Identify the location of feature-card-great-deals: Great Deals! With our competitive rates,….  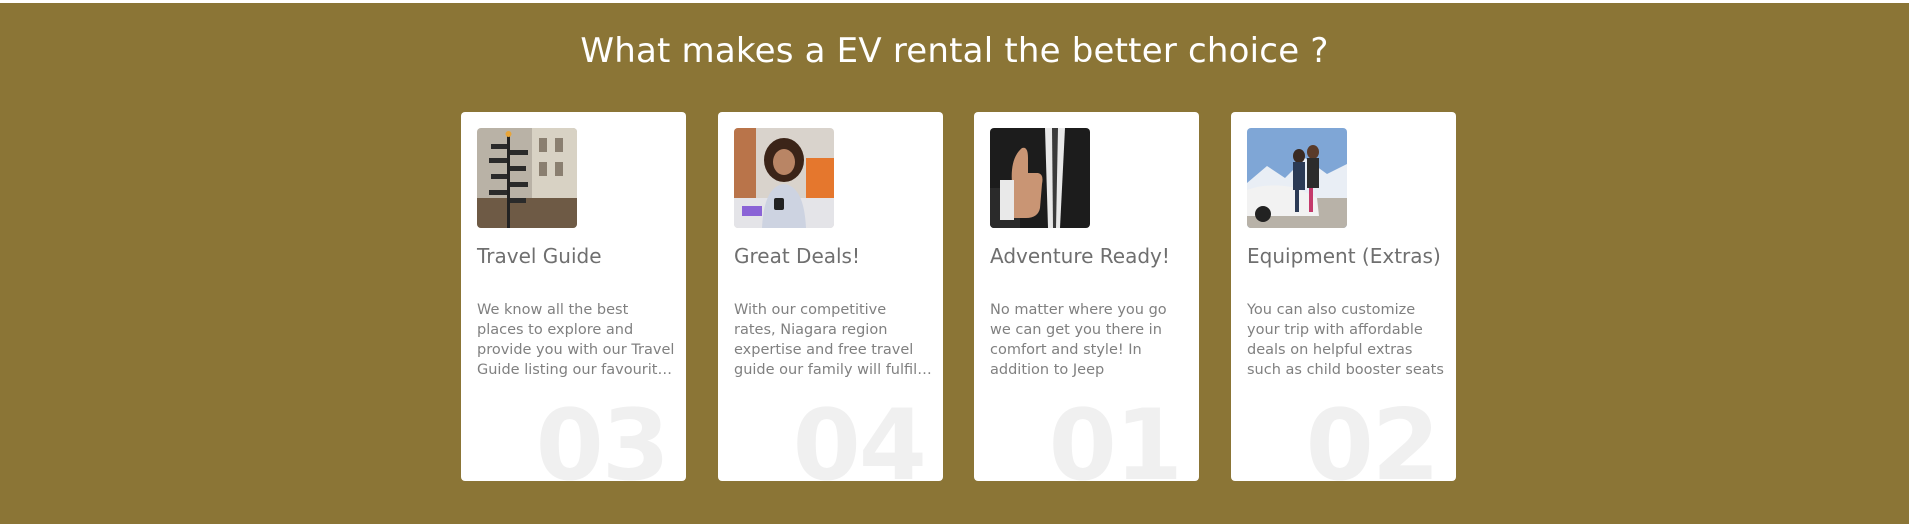
(830, 296).